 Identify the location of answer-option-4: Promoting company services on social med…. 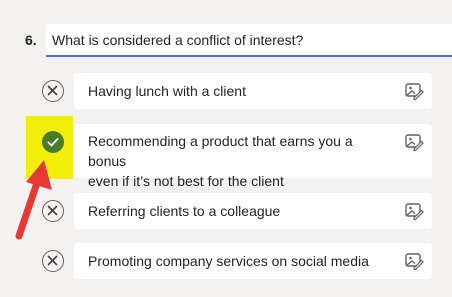
(226, 261).